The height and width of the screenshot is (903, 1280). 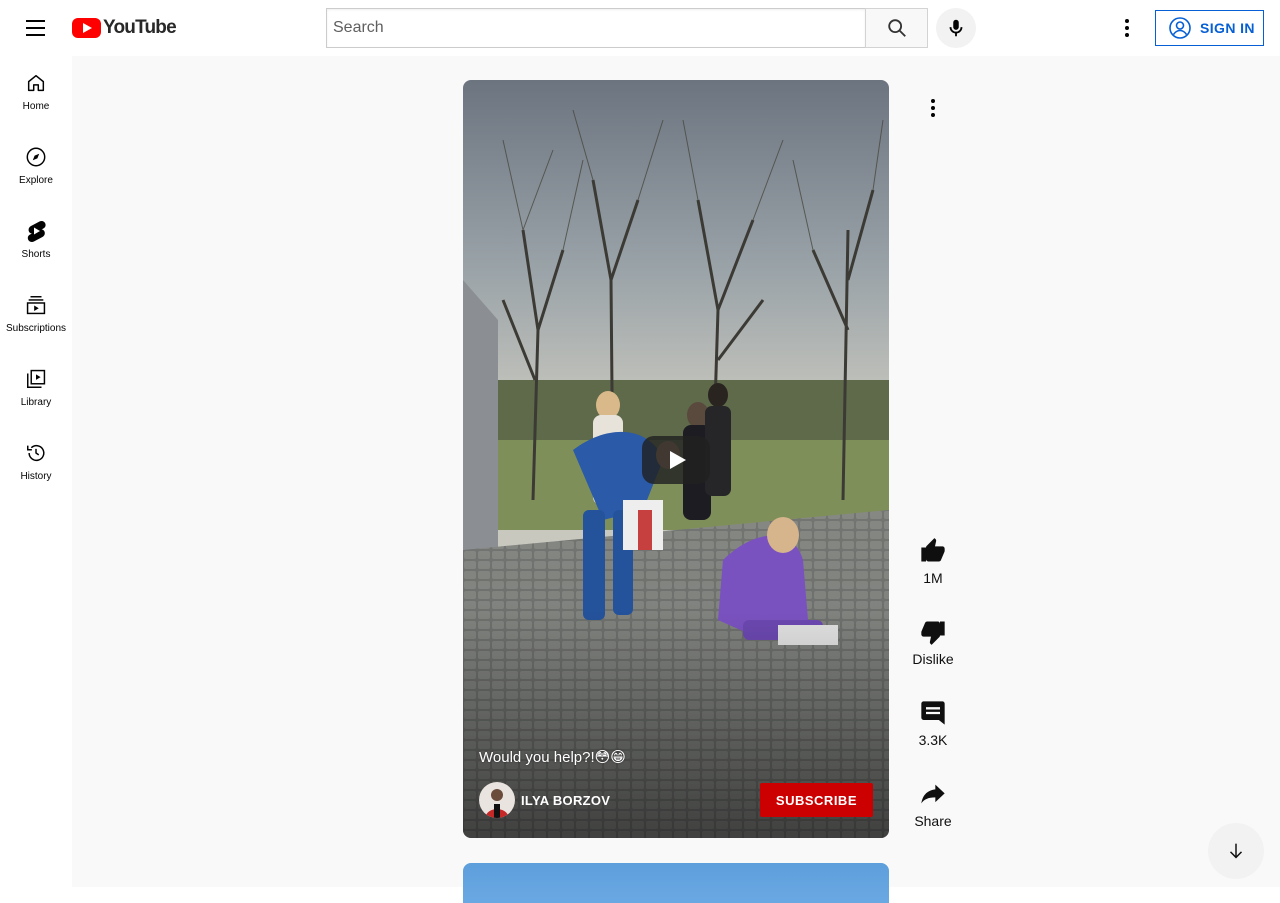 What do you see at coordinates (933, 713) in the screenshot?
I see `comment-icon` at bounding box center [933, 713].